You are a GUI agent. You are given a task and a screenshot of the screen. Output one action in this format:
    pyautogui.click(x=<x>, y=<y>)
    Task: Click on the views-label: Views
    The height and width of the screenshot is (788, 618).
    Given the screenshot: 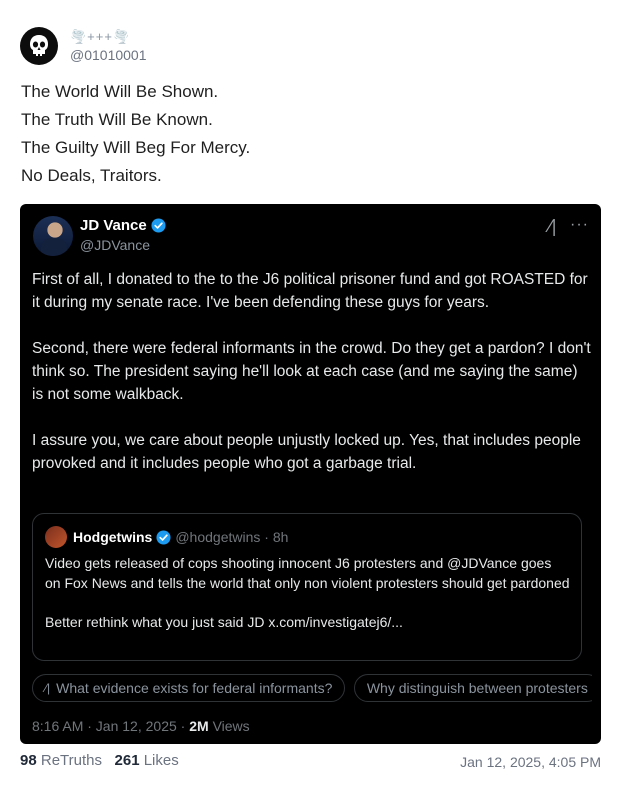 What is the action you would take?
    pyautogui.click(x=231, y=726)
    